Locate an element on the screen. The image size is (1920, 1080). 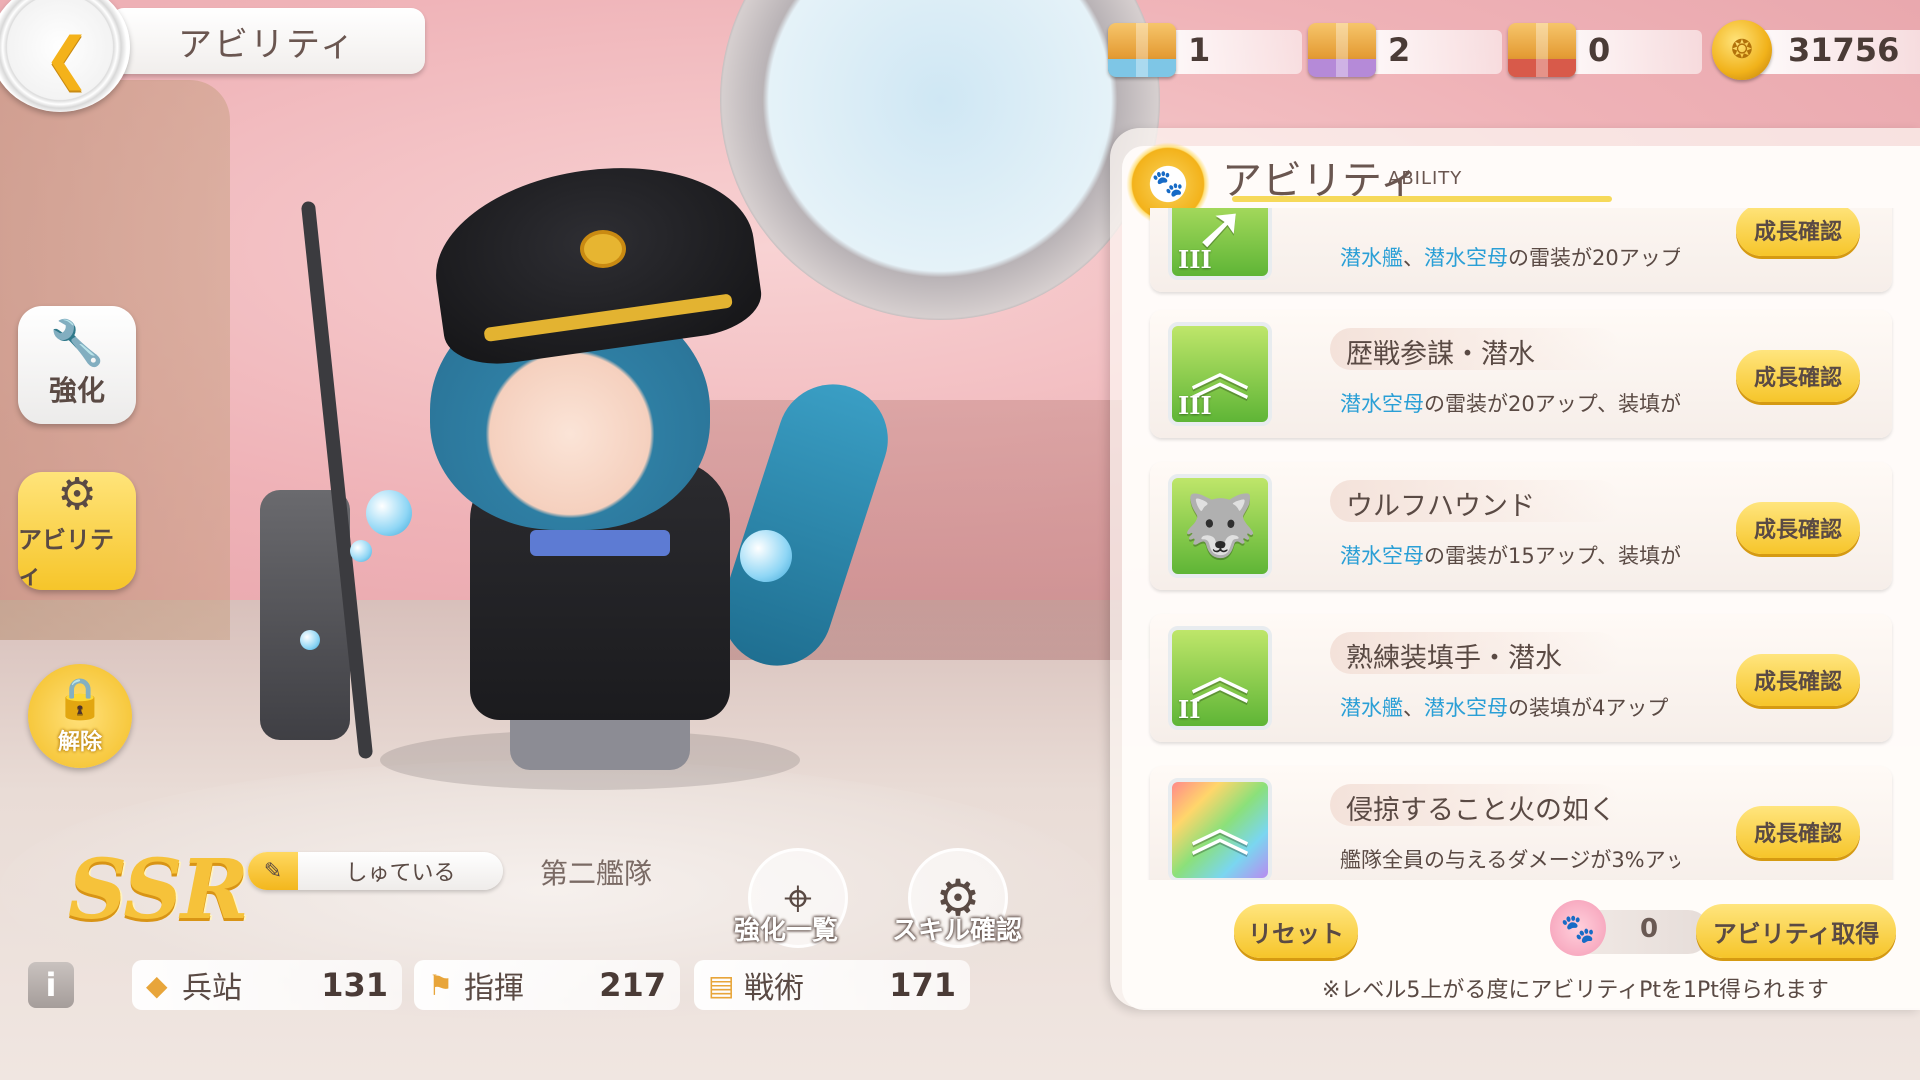
book-icon: ▤ is located at coordinates (721, 985).